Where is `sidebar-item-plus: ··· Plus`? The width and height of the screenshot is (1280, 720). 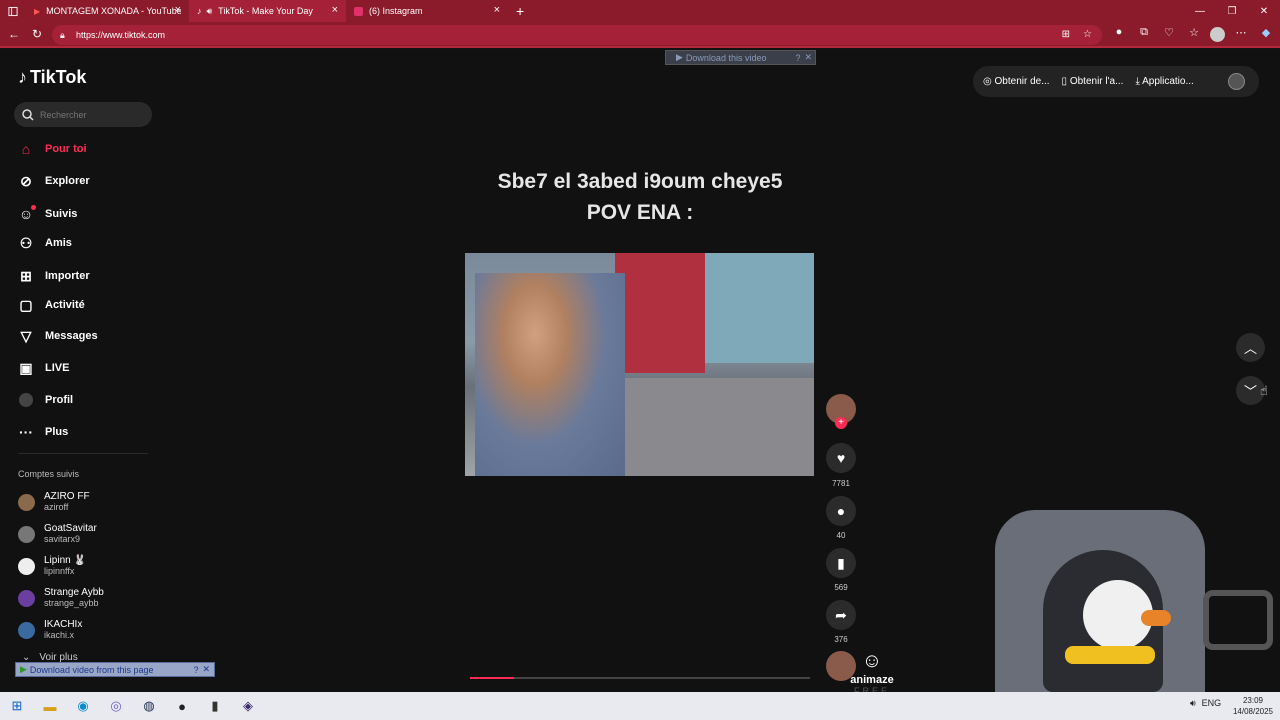
sidebar-item-plus: ··· Plus is located at coordinates (43, 432).